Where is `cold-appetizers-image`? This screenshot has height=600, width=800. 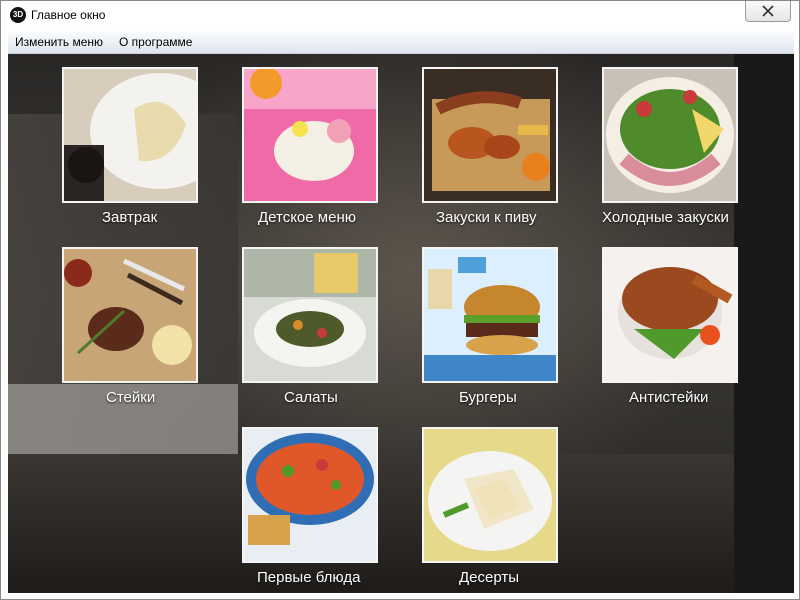
cold-appetizers-image is located at coordinates (670, 135).